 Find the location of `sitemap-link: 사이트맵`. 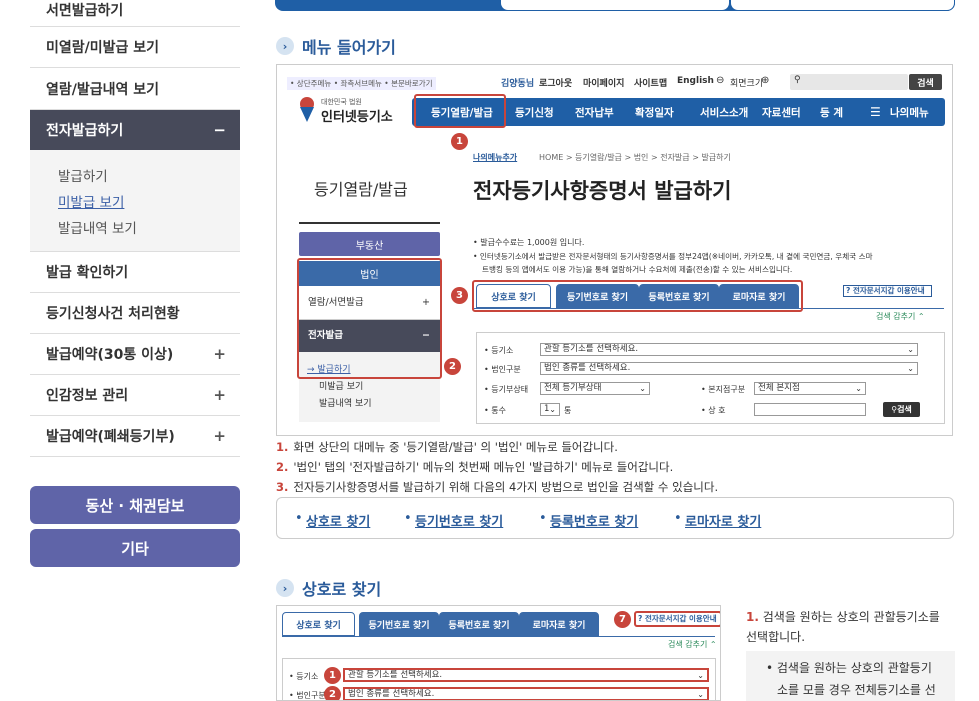

sitemap-link: 사이트맵 is located at coordinates (650, 82).